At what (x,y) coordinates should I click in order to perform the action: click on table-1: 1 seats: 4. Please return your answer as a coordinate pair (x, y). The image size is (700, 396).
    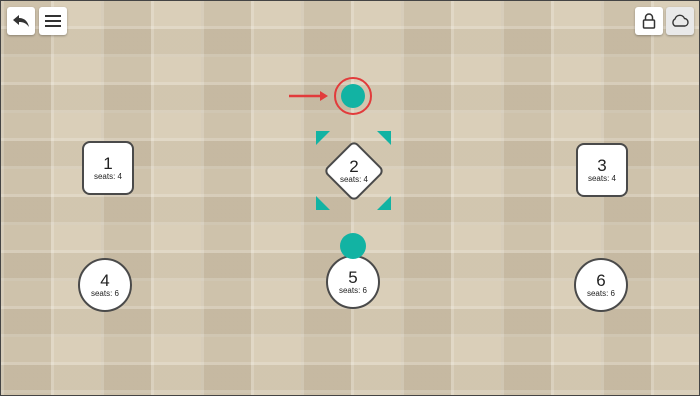
    Looking at the image, I should click on (108, 168).